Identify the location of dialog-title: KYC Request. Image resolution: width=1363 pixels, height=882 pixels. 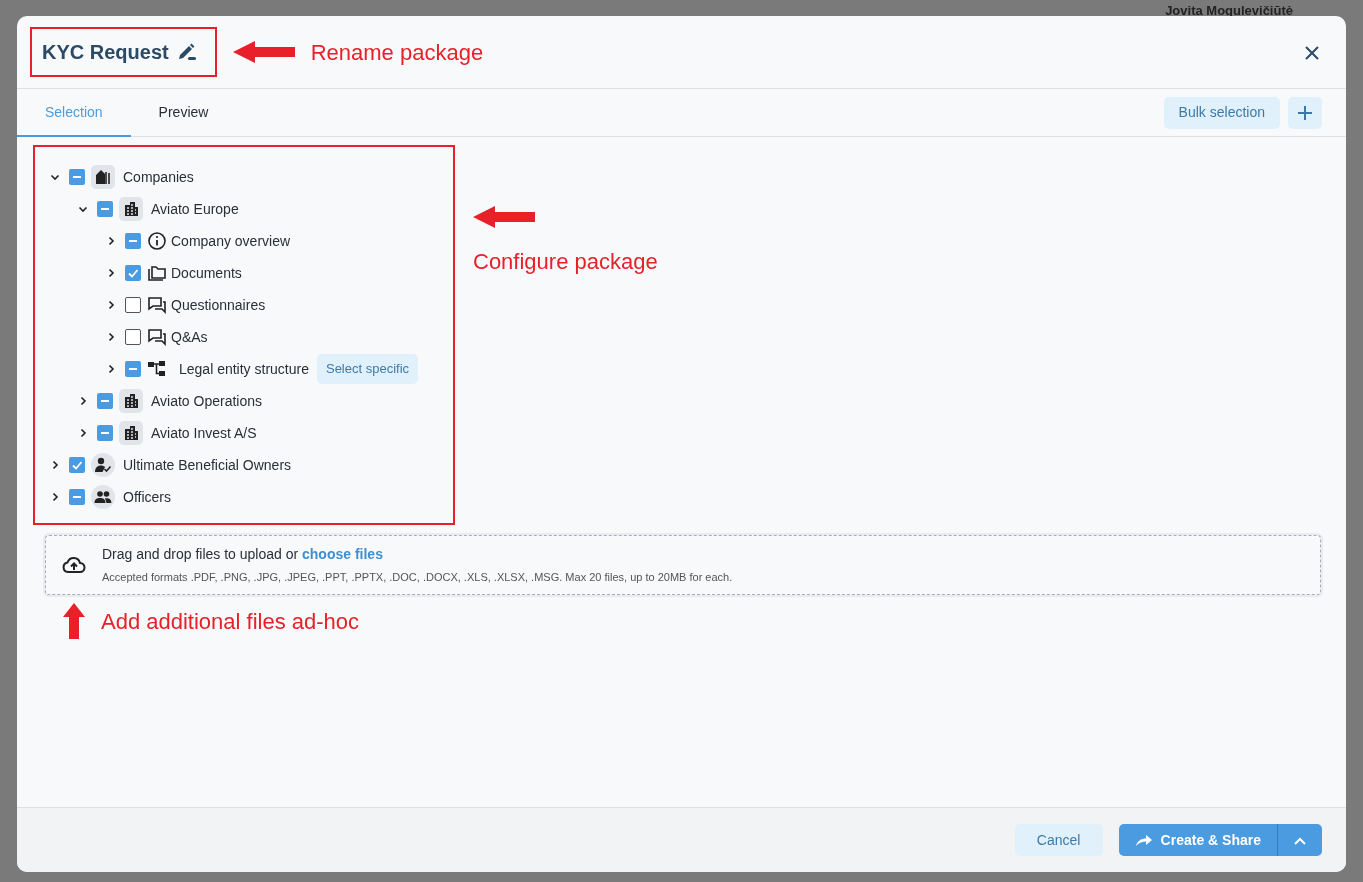
(105, 52).